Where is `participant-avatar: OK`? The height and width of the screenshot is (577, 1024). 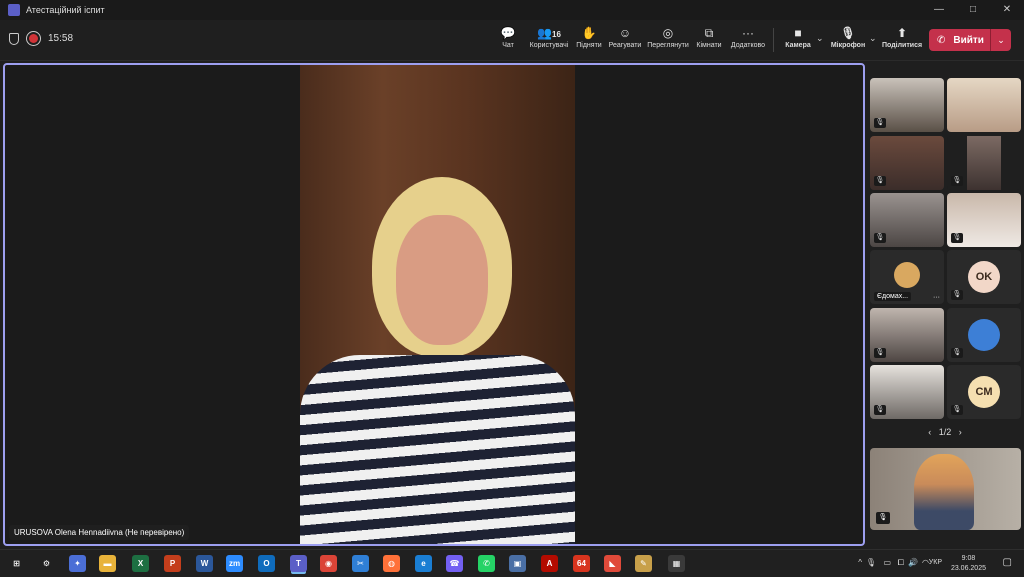
participant-avatar: OK is located at coordinates (984, 277).